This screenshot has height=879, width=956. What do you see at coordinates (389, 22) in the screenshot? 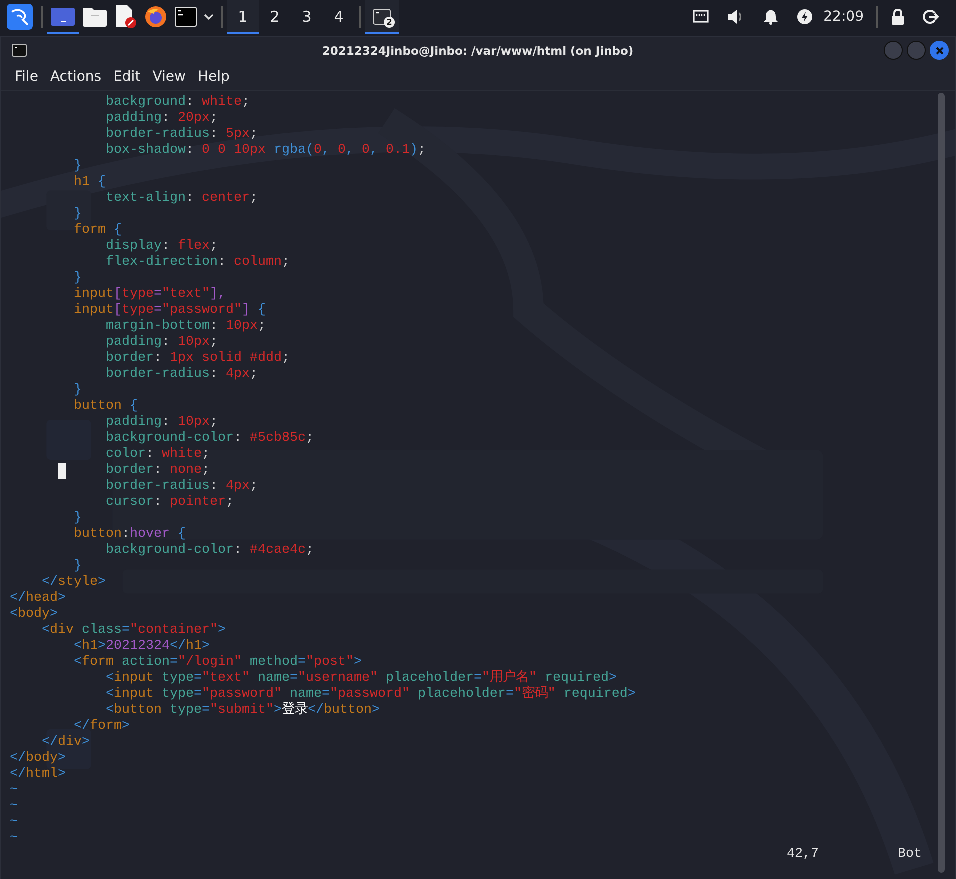
I see `window-count-badge: 2` at bounding box center [389, 22].